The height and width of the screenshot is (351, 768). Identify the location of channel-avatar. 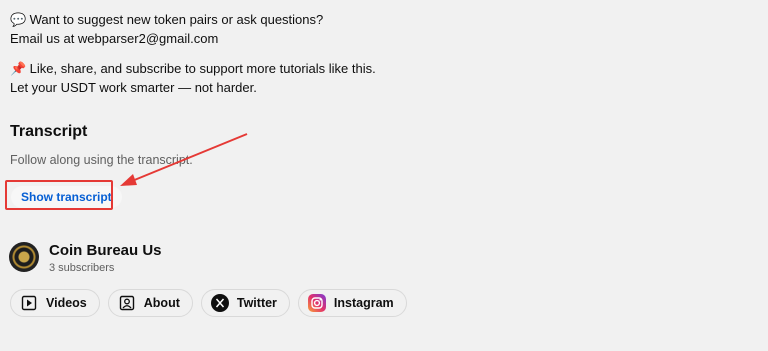
(24, 257).